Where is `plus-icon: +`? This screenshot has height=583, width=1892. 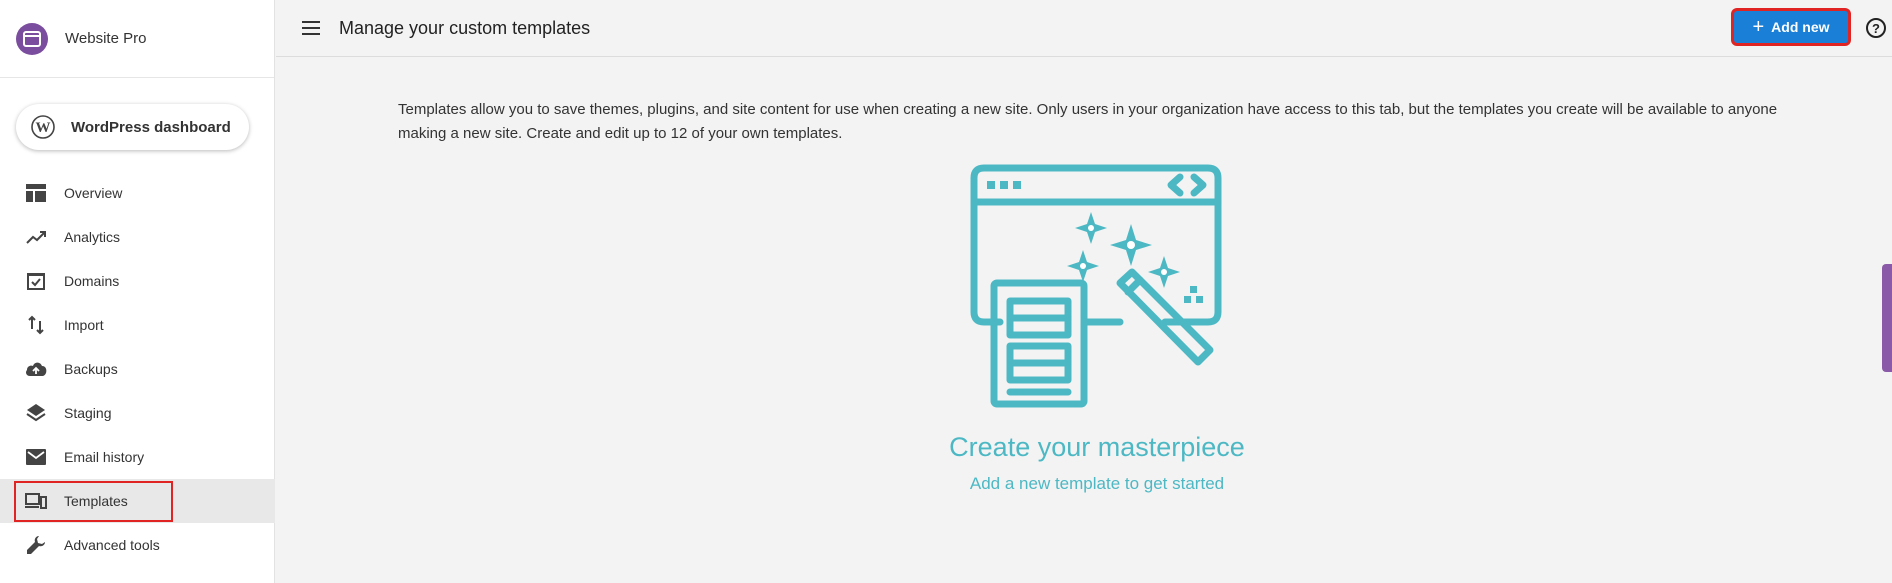
plus-icon: + is located at coordinates (1758, 27).